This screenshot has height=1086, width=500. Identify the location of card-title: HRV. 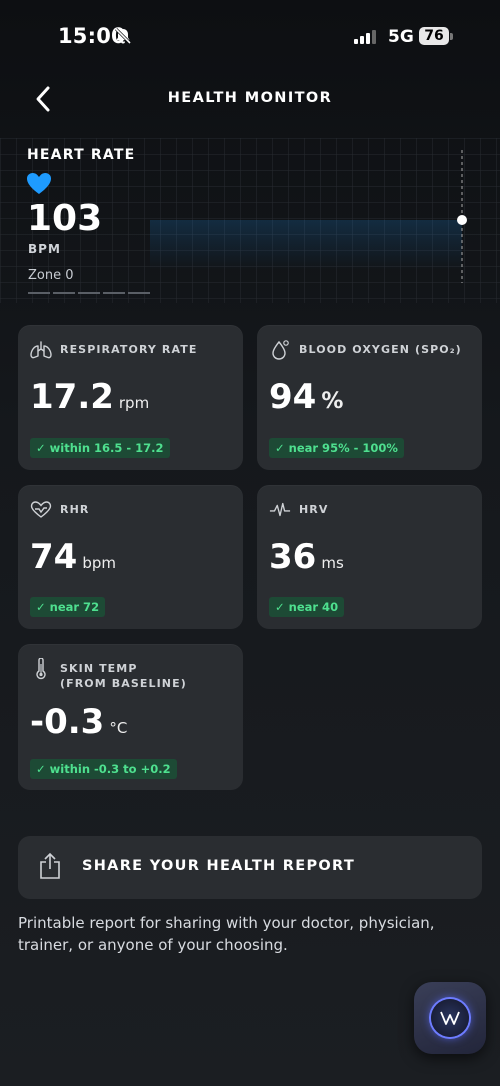
(314, 509).